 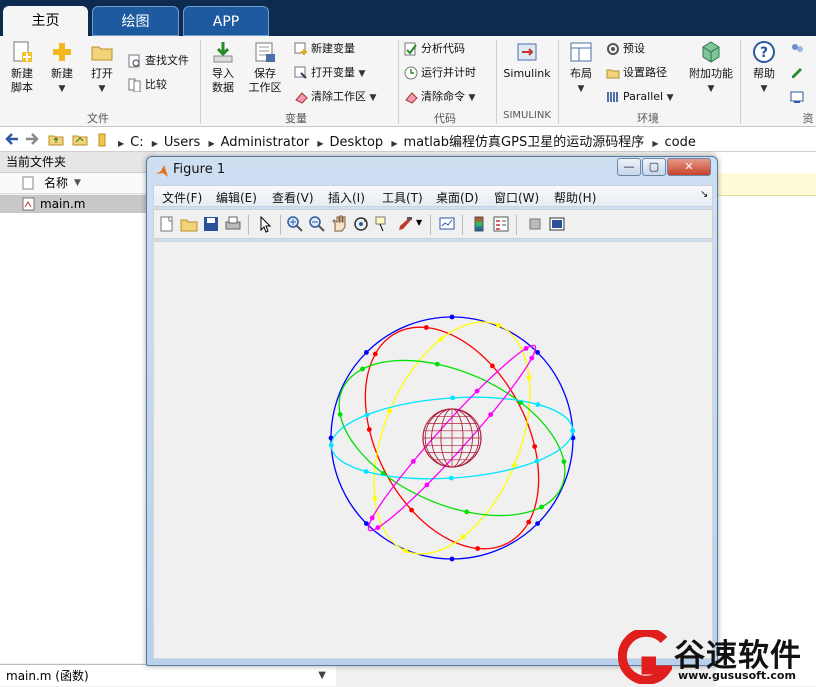 What do you see at coordinates (581, 68) in the screenshot?
I see `layout-button: 布局 ▼` at bounding box center [581, 68].